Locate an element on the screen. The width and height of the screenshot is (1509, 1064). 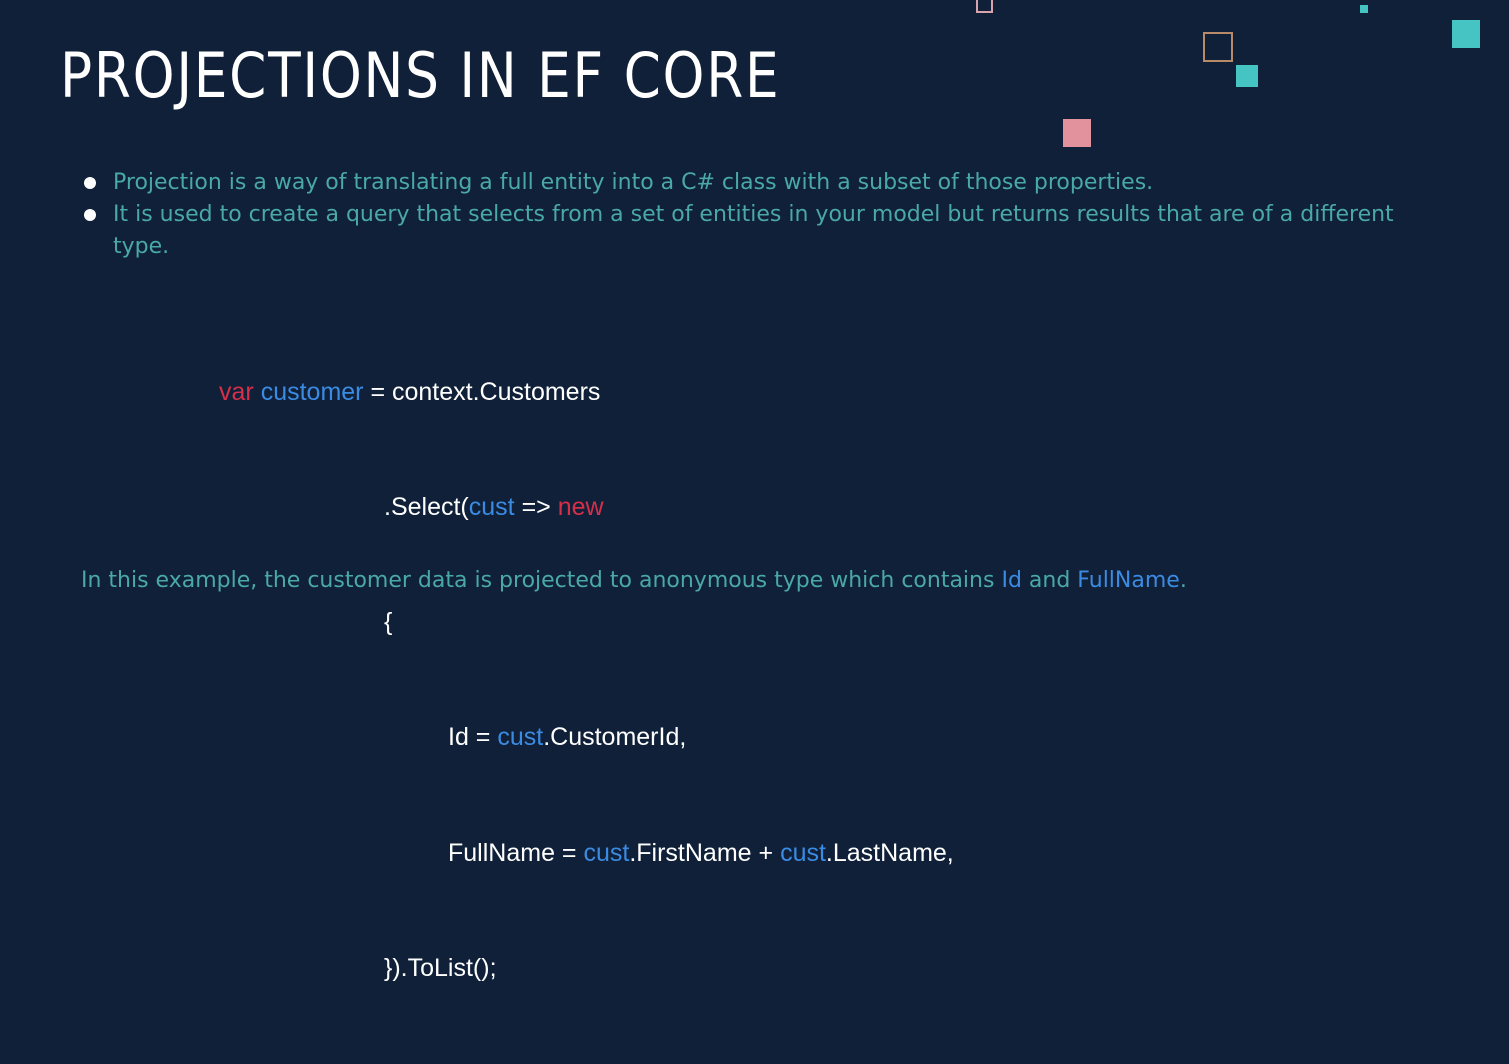
footer-highlight-id: Id is located at coordinates (1011, 580).